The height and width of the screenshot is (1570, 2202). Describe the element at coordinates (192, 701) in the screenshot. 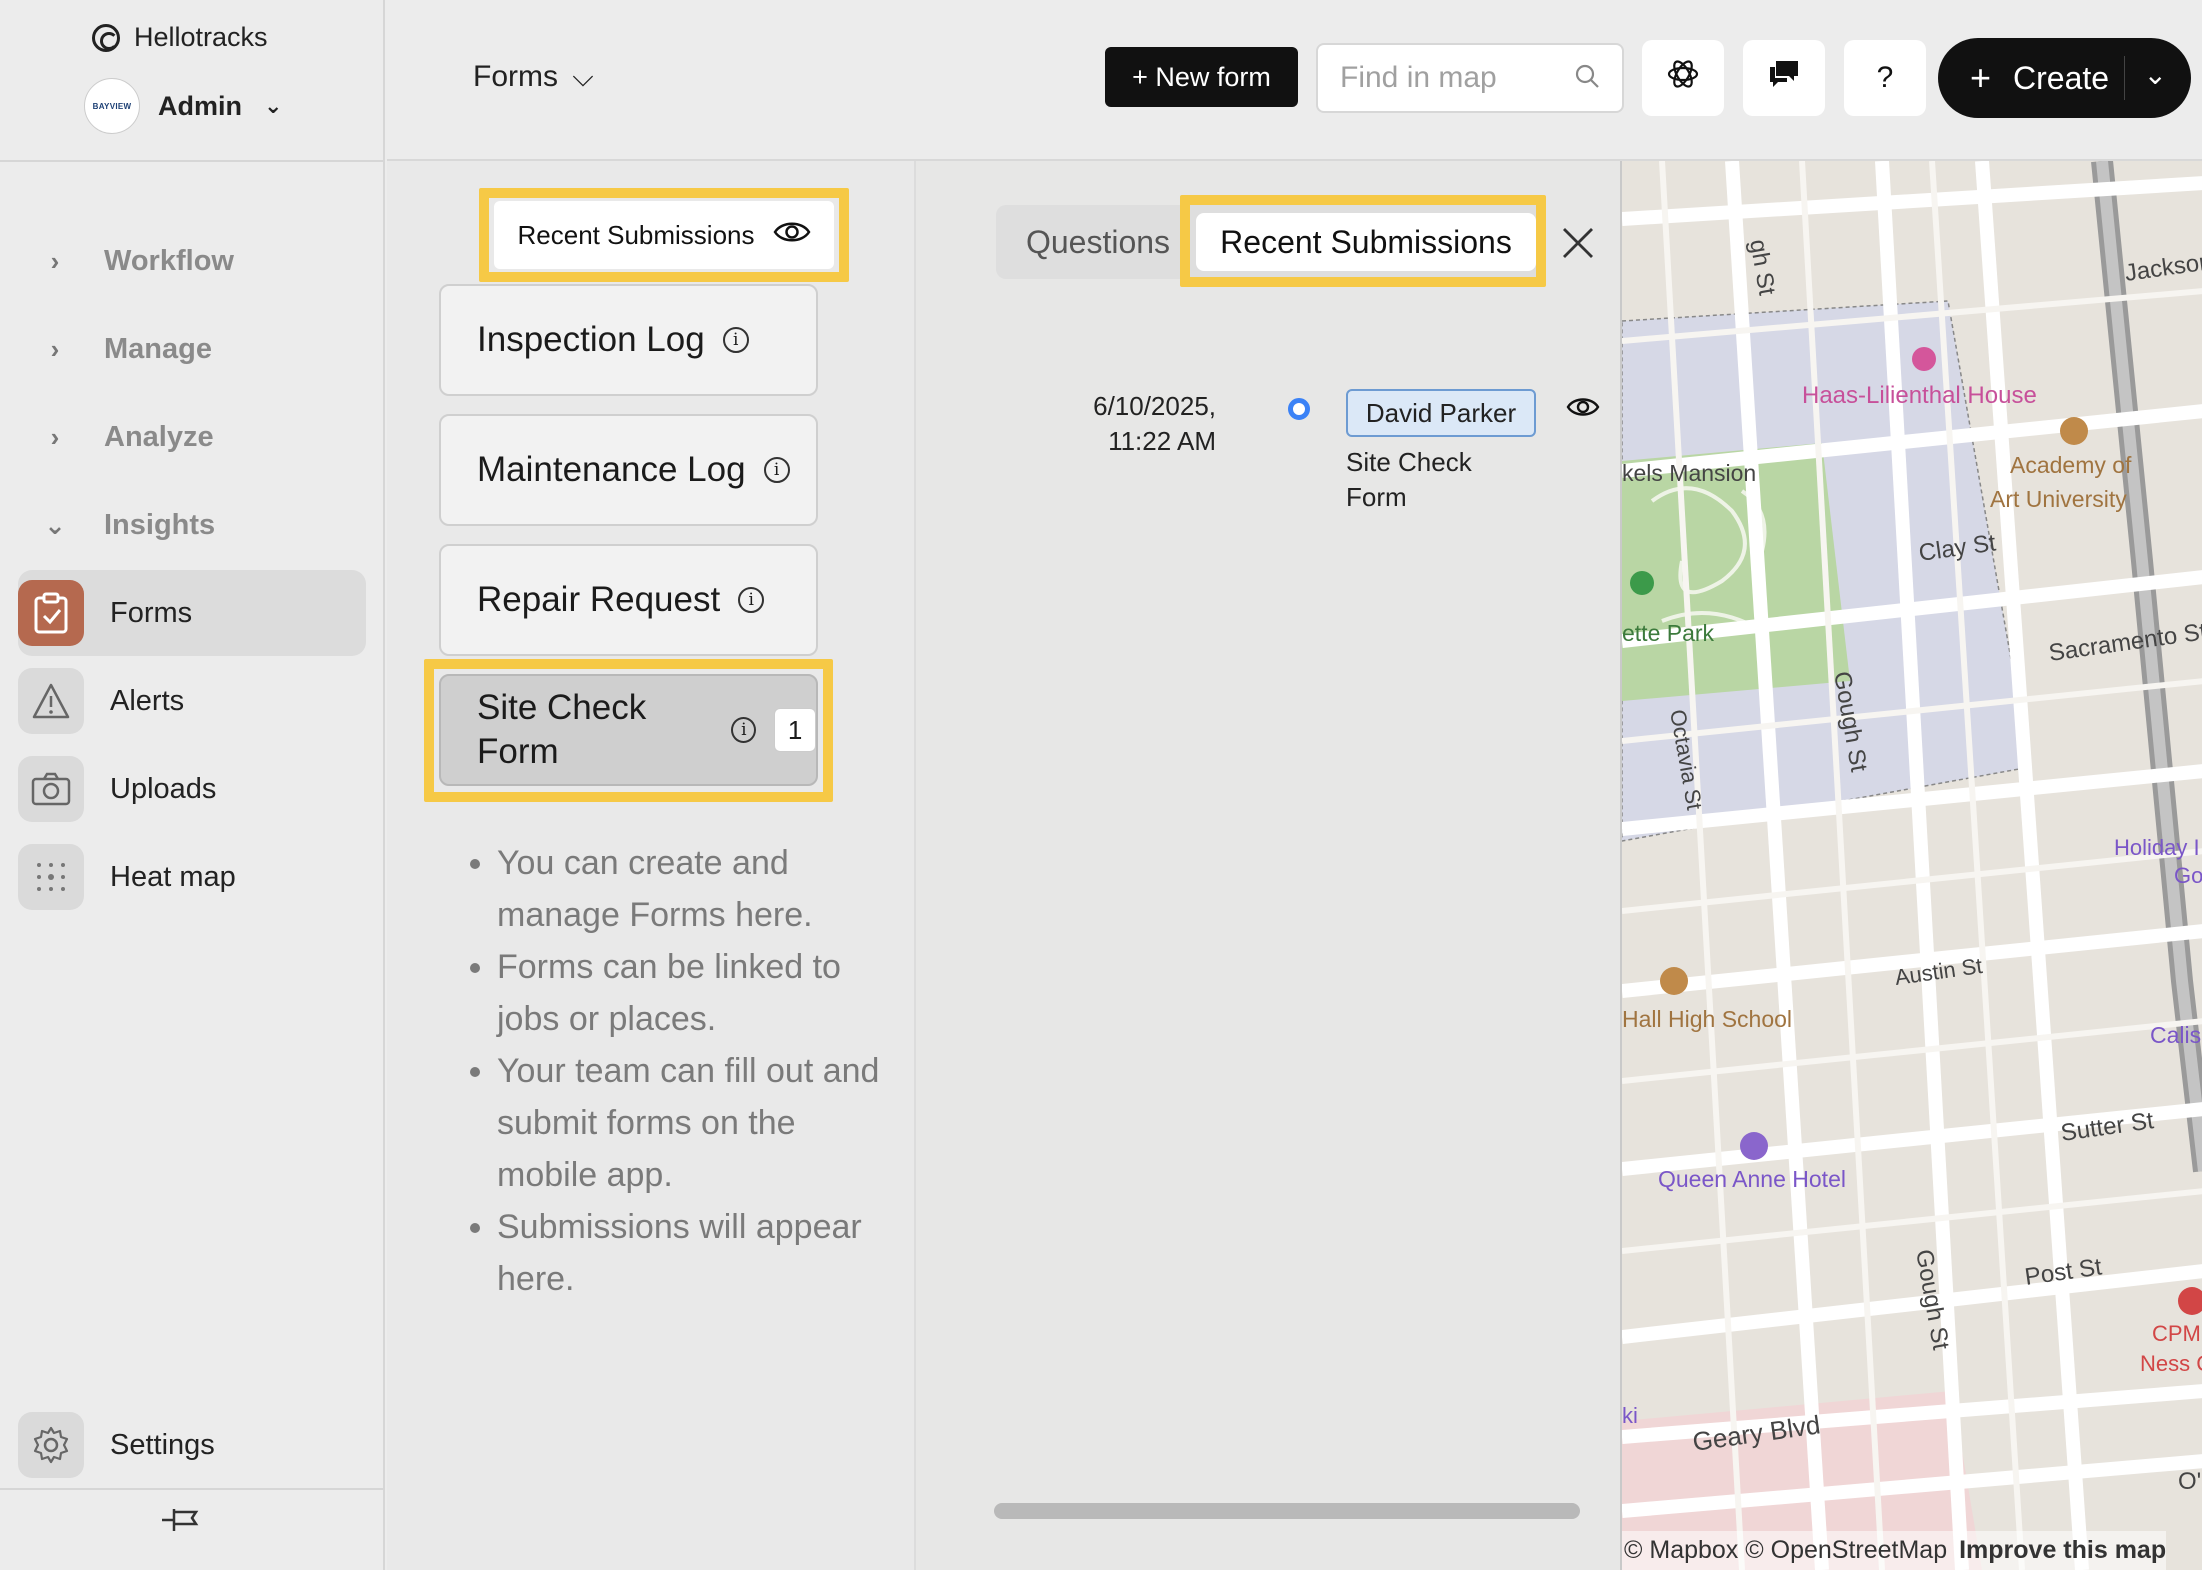

I see `sidebar-item-alerts: Alerts` at that location.